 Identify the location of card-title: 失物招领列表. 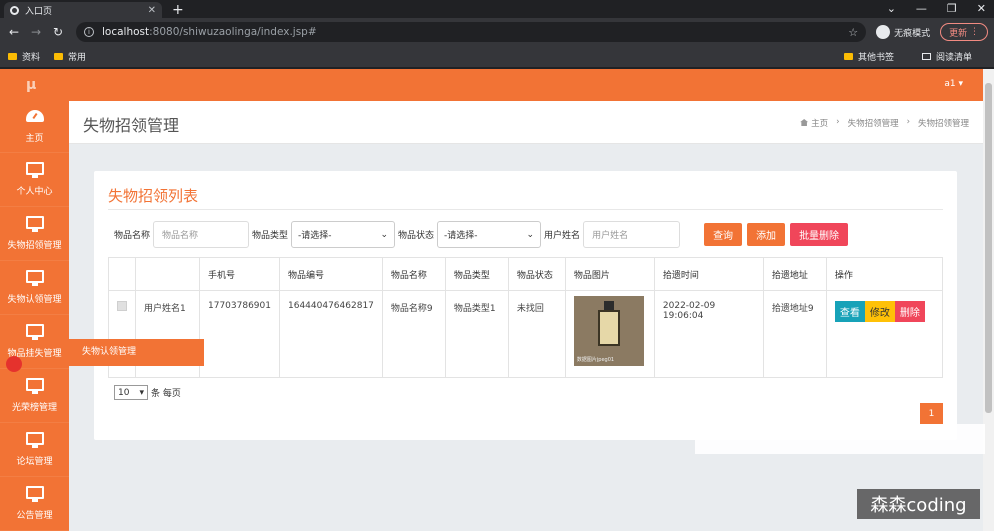
(153, 196).